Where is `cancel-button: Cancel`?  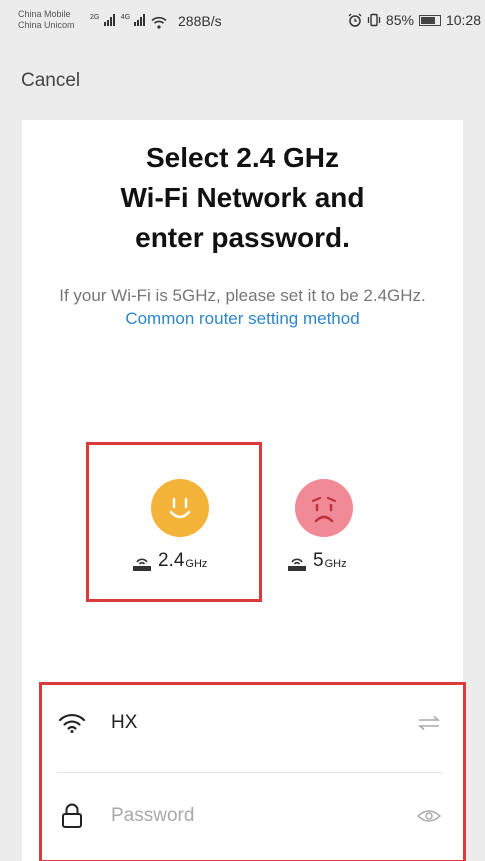 cancel-button: Cancel is located at coordinates (50, 81).